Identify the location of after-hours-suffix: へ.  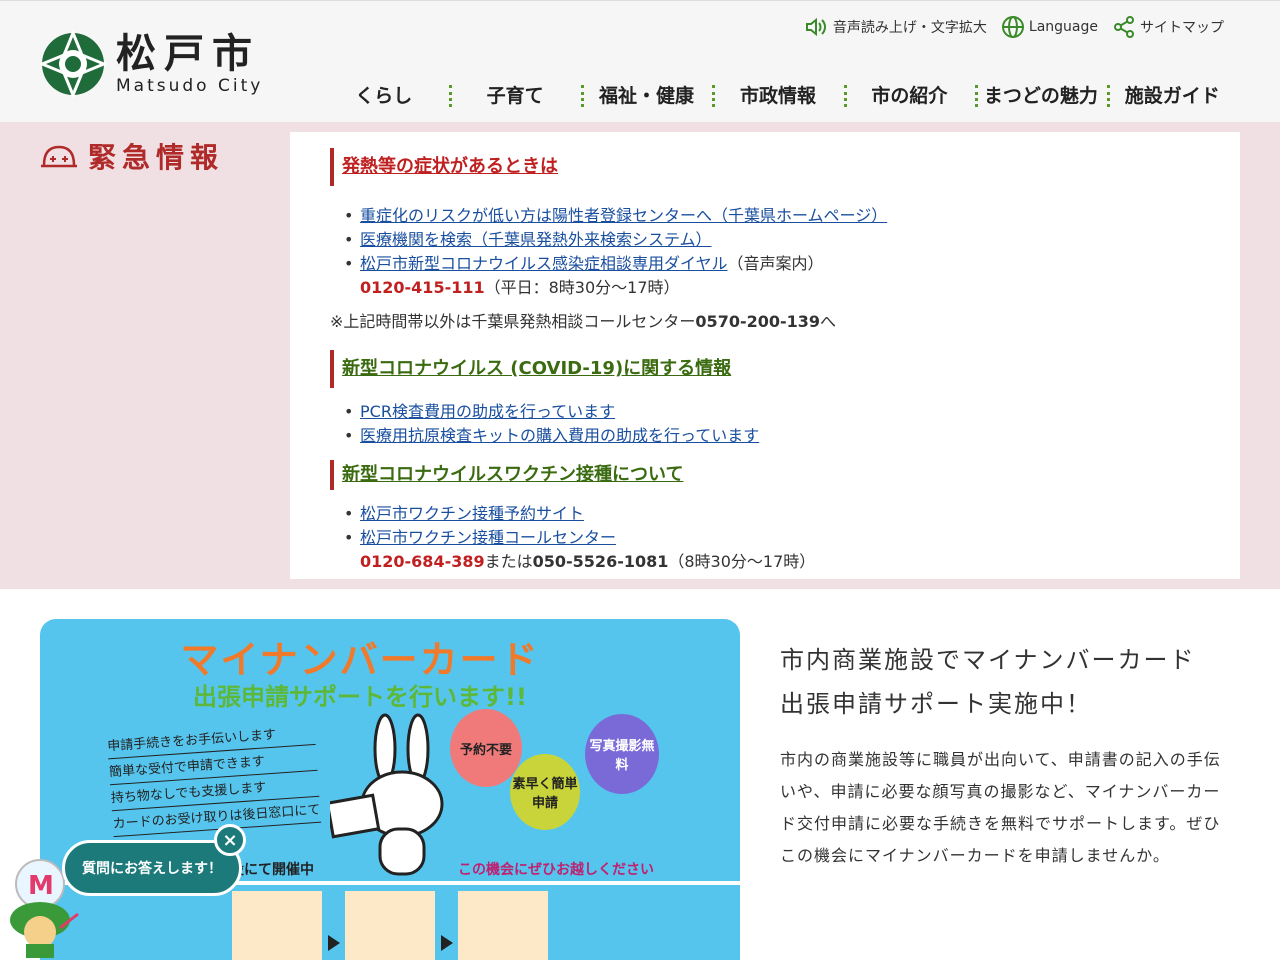
(828, 321).